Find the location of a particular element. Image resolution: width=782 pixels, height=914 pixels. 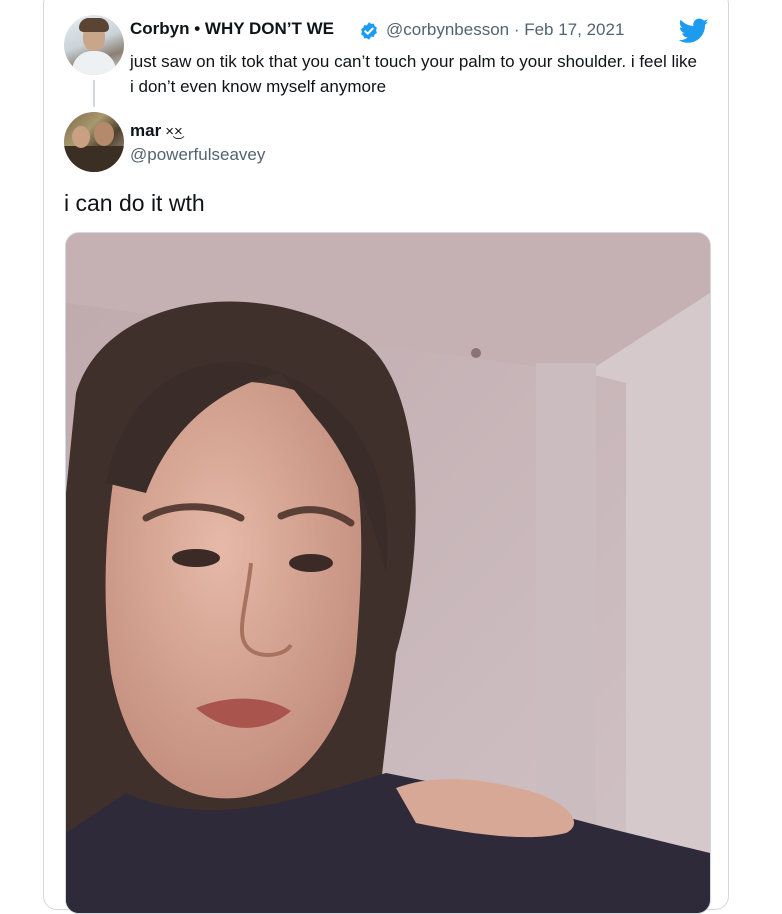

twitter-bird-icon is located at coordinates (694, 31).